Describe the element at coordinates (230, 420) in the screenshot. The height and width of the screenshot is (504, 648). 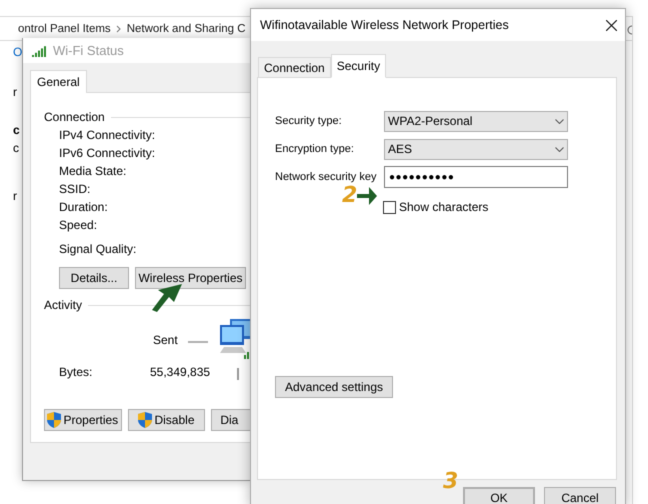
I see `diagnose-button: Dia` at that location.